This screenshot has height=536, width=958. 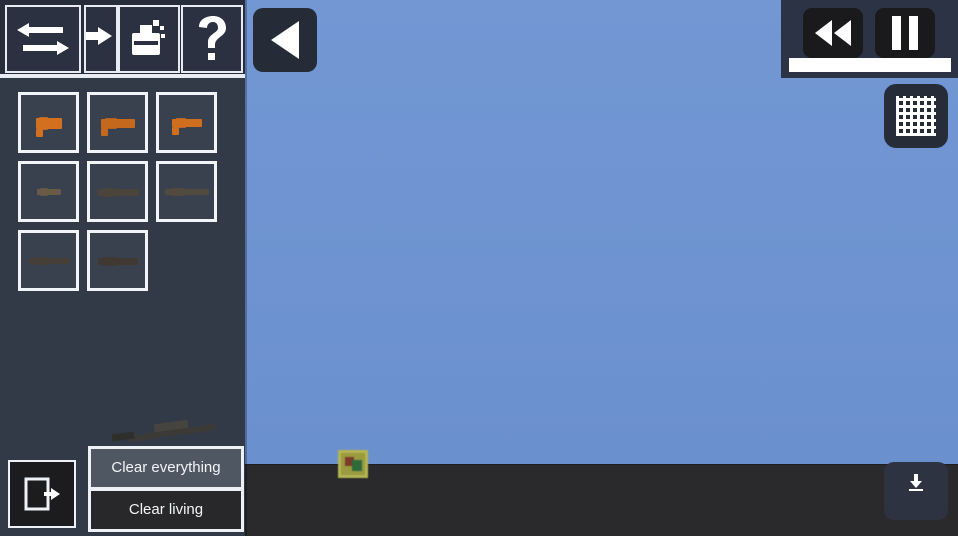 I want to click on download-button, so click(x=916, y=491).